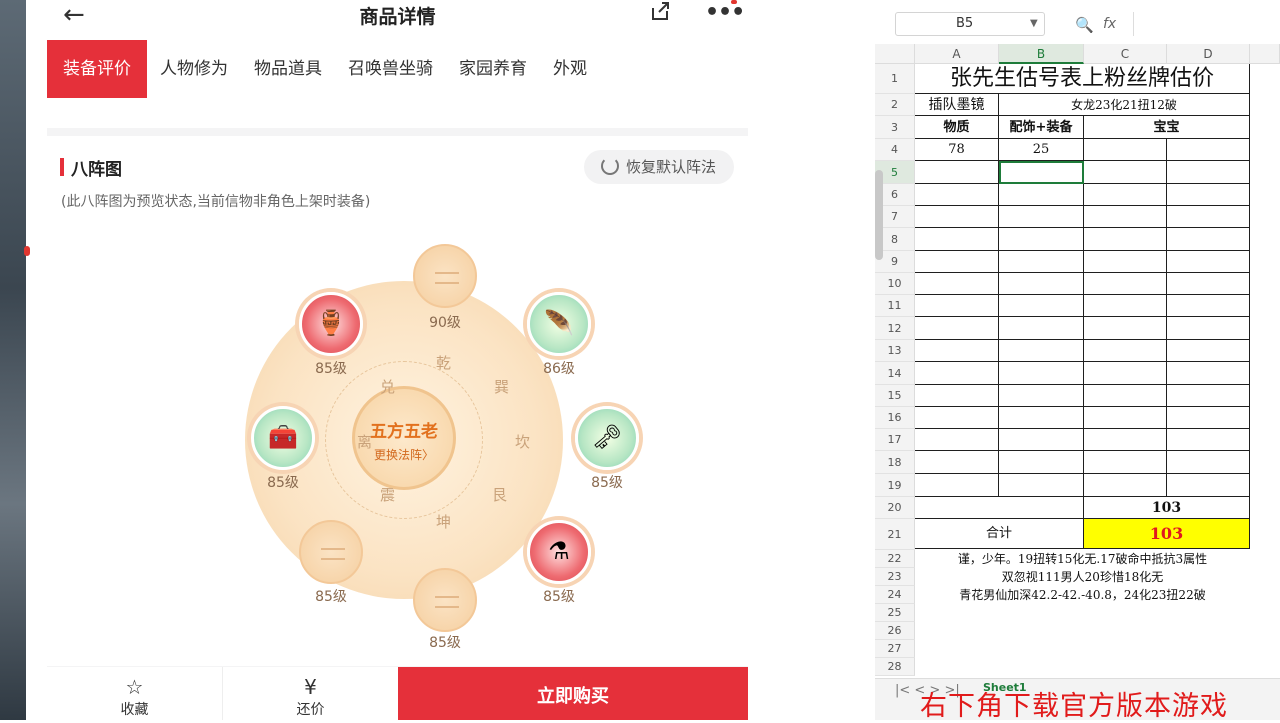  I want to click on row-header: 21, so click(895, 534).